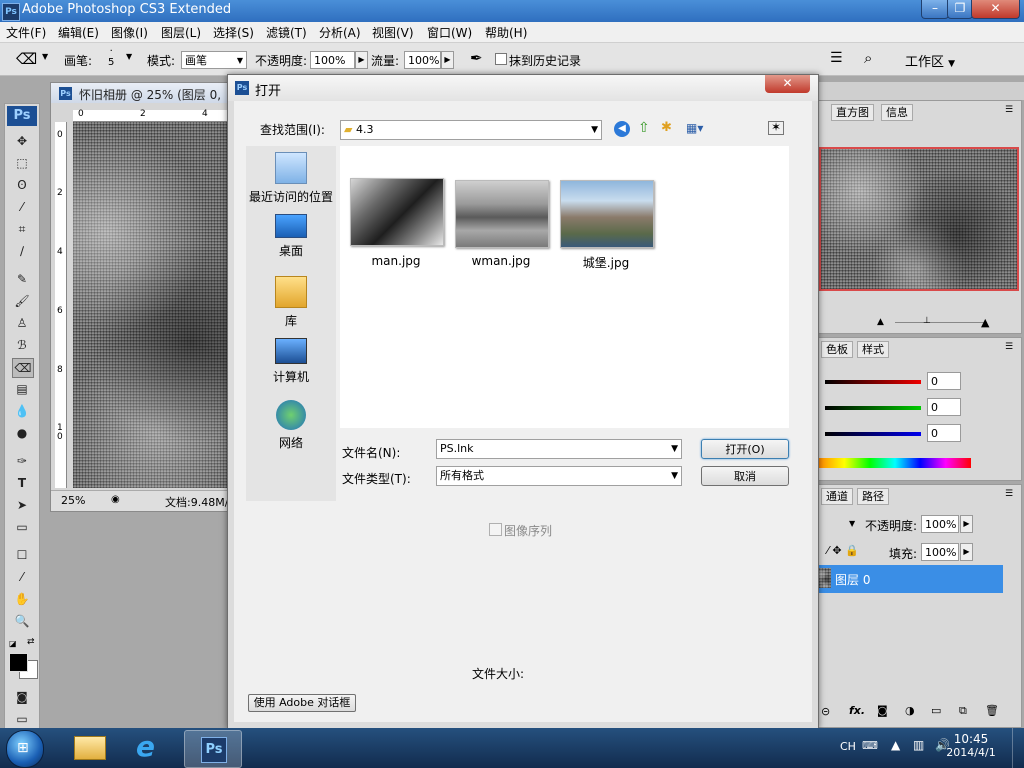  Describe the element at coordinates (882, 710) in the screenshot. I see `layer-mask-icon: ◙` at that location.